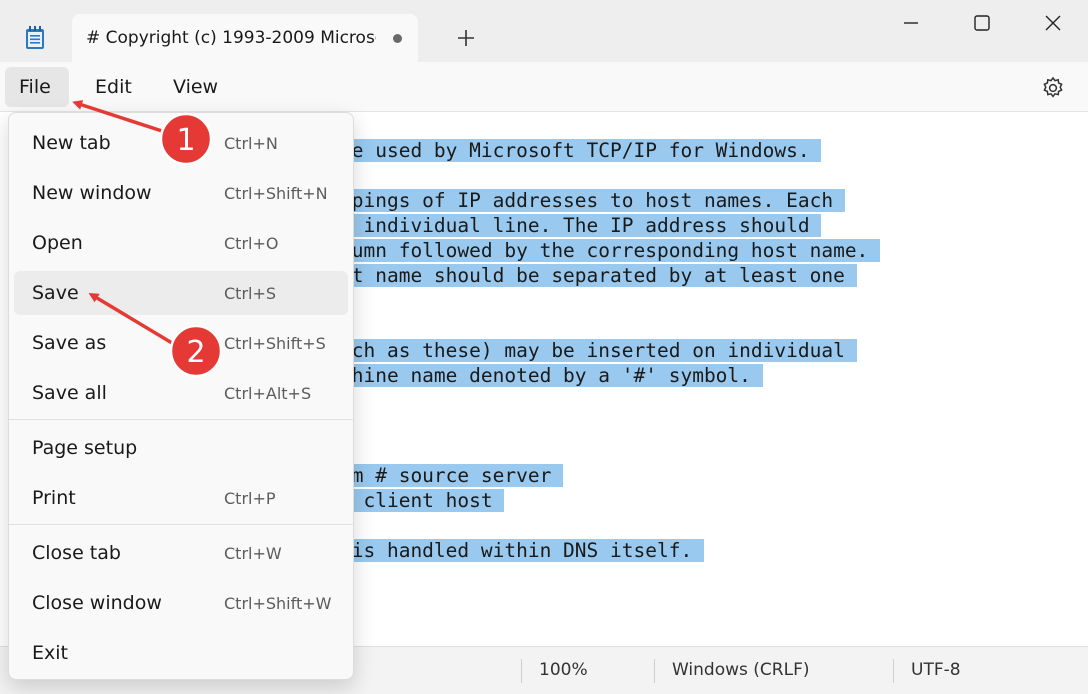 This screenshot has height=694, width=1088. What do you see at coordinates (147, 239) in the screenshot?
I see `annotation-layer: 1 2` at bounding box center [147, 239].